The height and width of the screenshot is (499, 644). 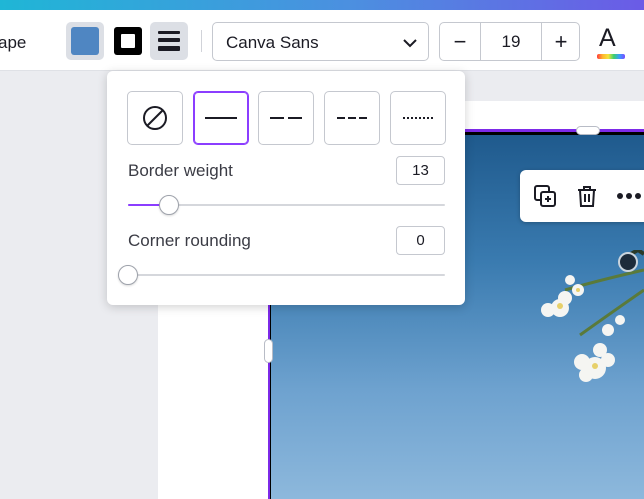 I want to click on border-style-dotted, so click(x=418, y=118).